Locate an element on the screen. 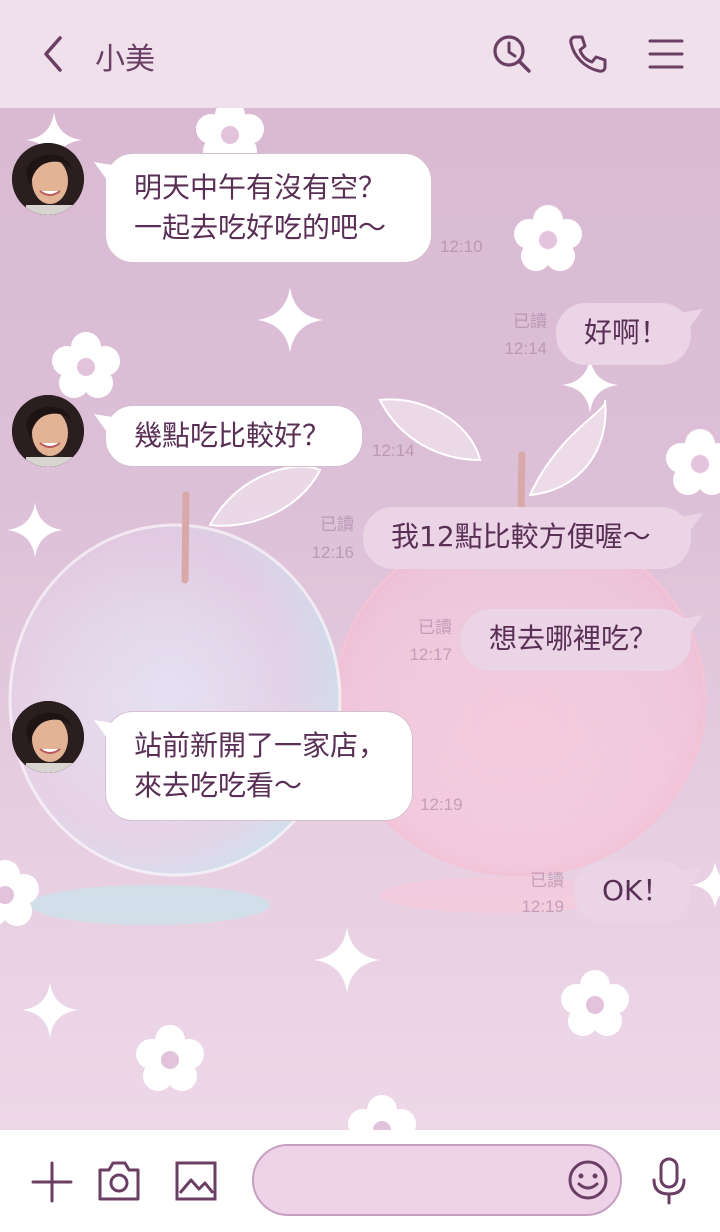  plus-icon is located at coordinates (52, 1182).